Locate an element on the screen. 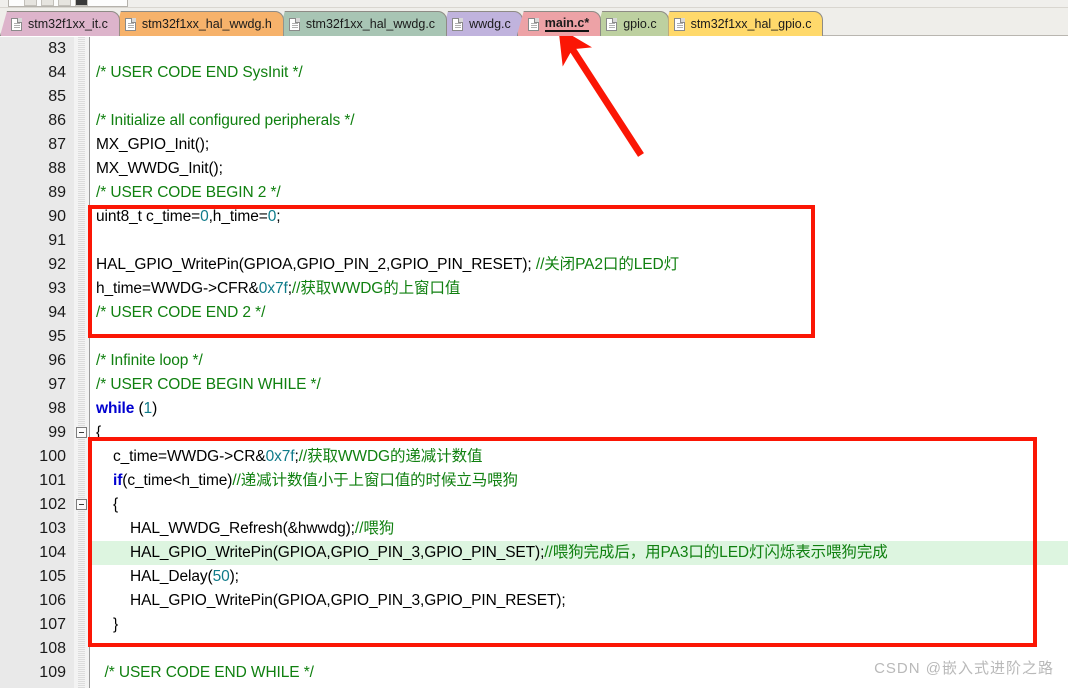 The image size is (1068, 688). code-line-text: uint8_t c_time=0,h_time=0; is located at coordinates (188, 216).